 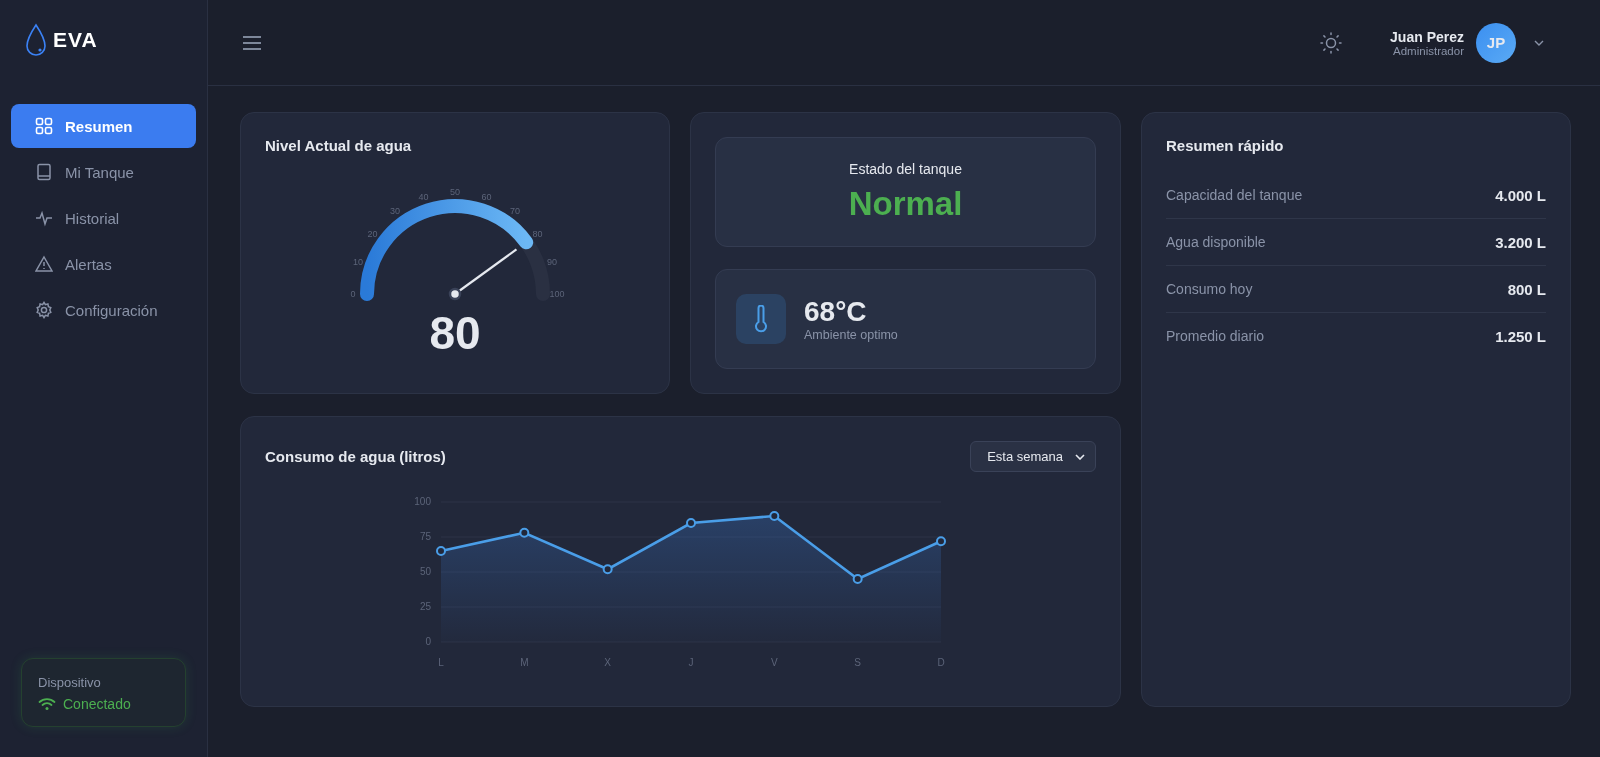 I want to click on gauge-tick-label: 20, so click(x=372, y=234).